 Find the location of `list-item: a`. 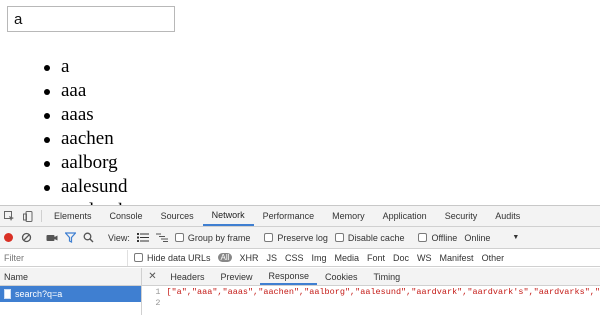

list-item: a is located at coordinates (192, 67).